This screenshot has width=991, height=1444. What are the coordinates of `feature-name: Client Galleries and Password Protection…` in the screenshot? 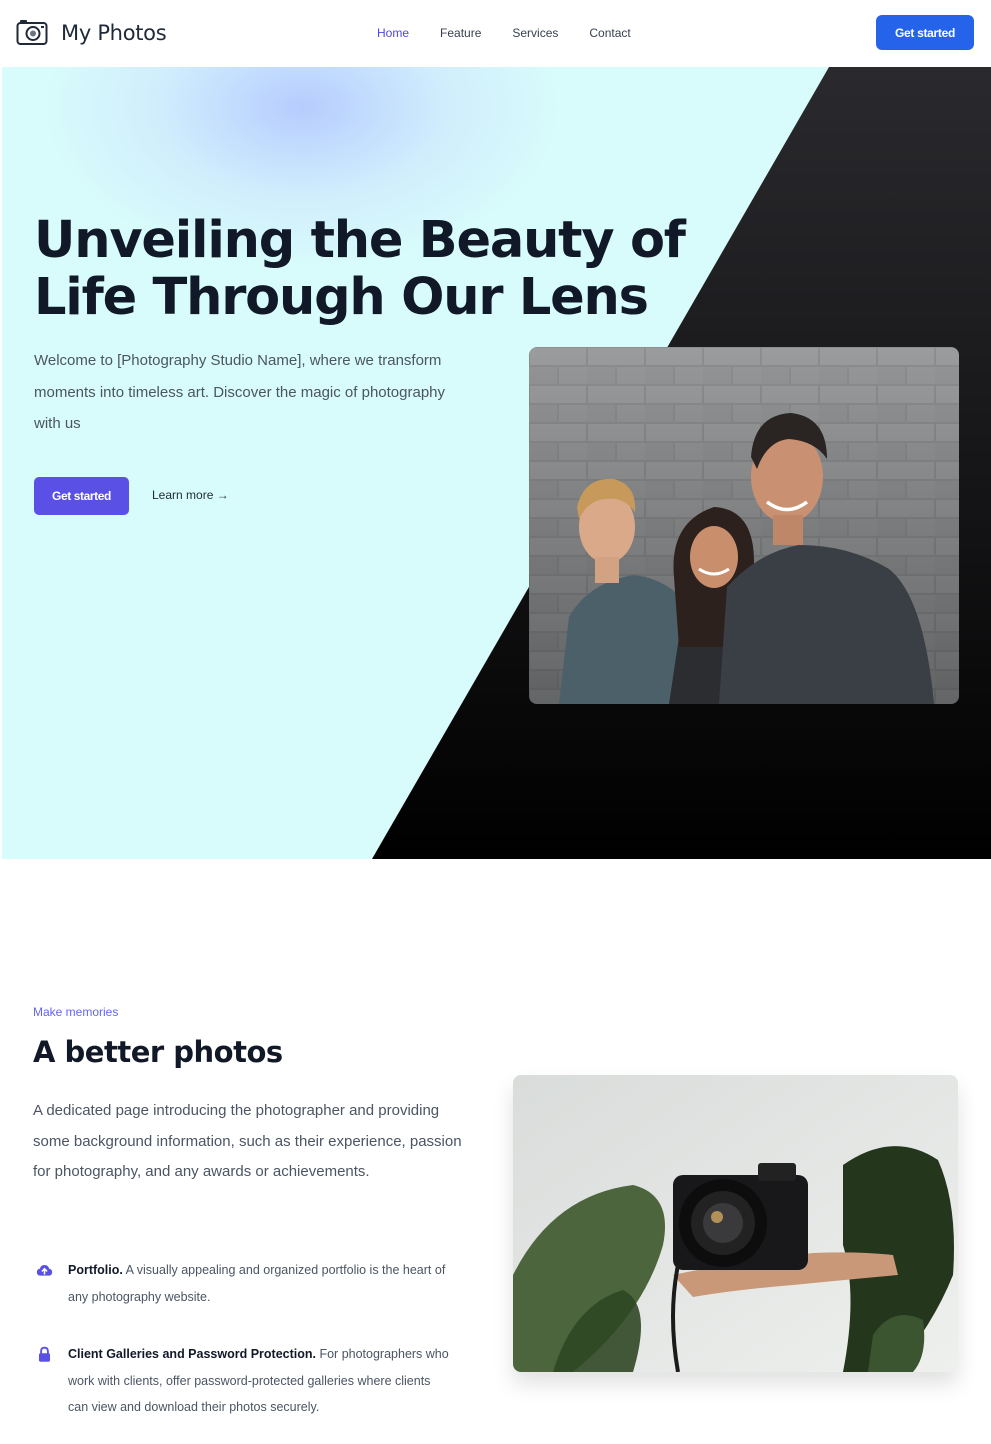 It's located at (192, 1354).